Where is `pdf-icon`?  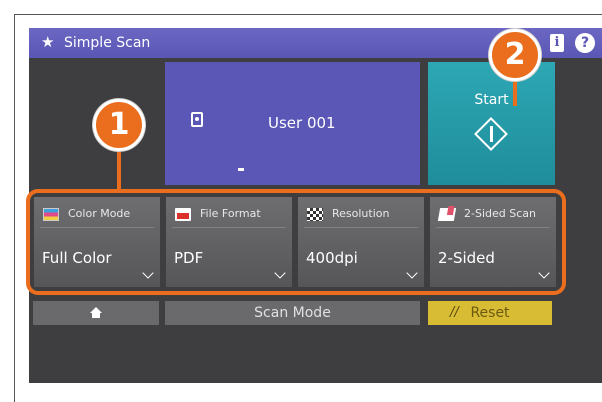
pdf-icon is located at coordinates (183, 214).